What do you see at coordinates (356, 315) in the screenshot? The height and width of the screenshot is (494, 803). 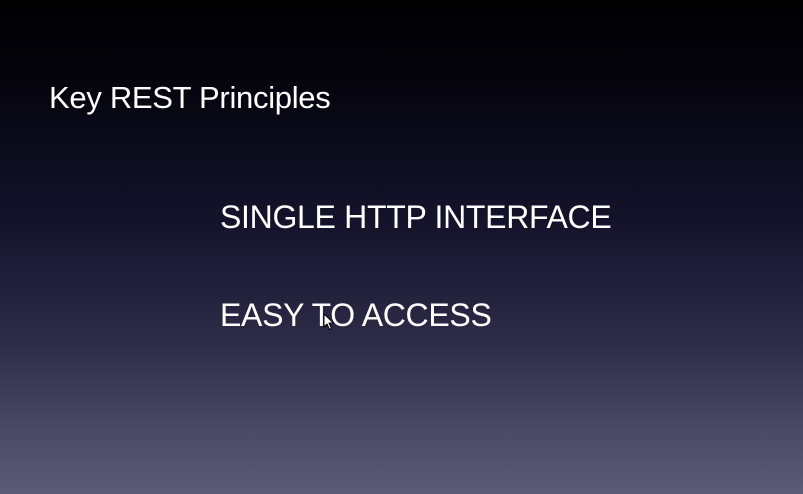 I see `bullet-easy-to-access: EASY TO ACCESS` at bounding box center [356, 315].